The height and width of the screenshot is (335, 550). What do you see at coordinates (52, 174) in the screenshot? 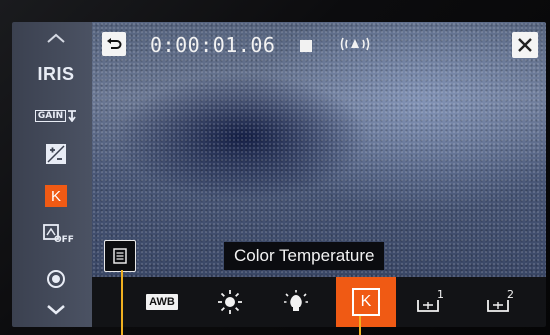
I see `left-menu: IRIS GAIN K OFF` at bounding box center [52, 174].